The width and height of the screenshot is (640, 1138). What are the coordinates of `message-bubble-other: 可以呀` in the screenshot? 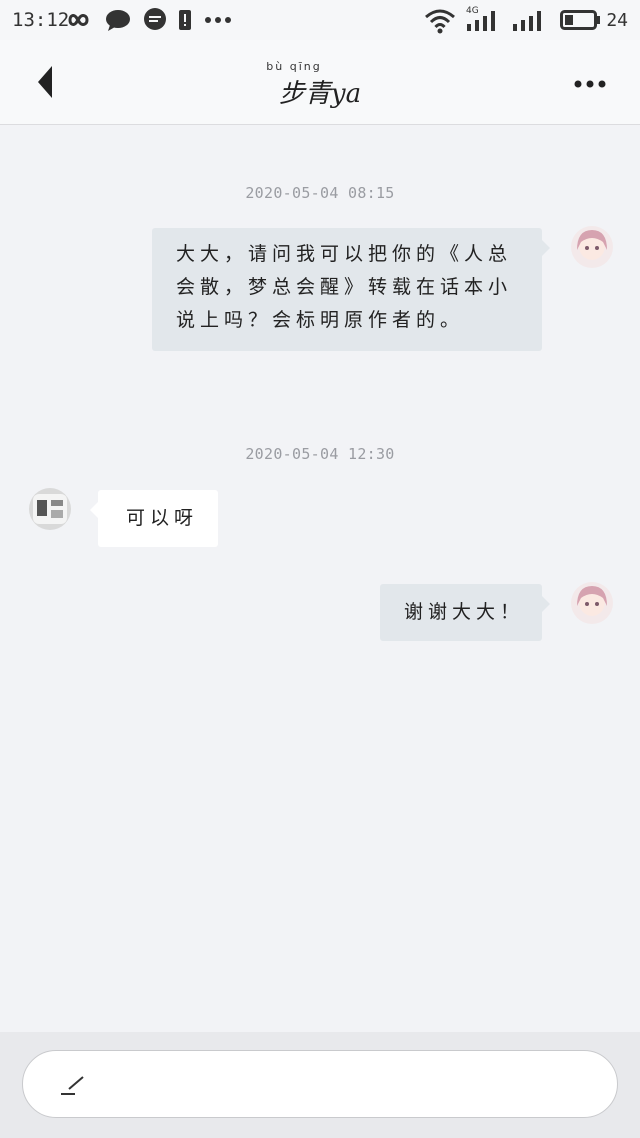 It's located at (154, 518).